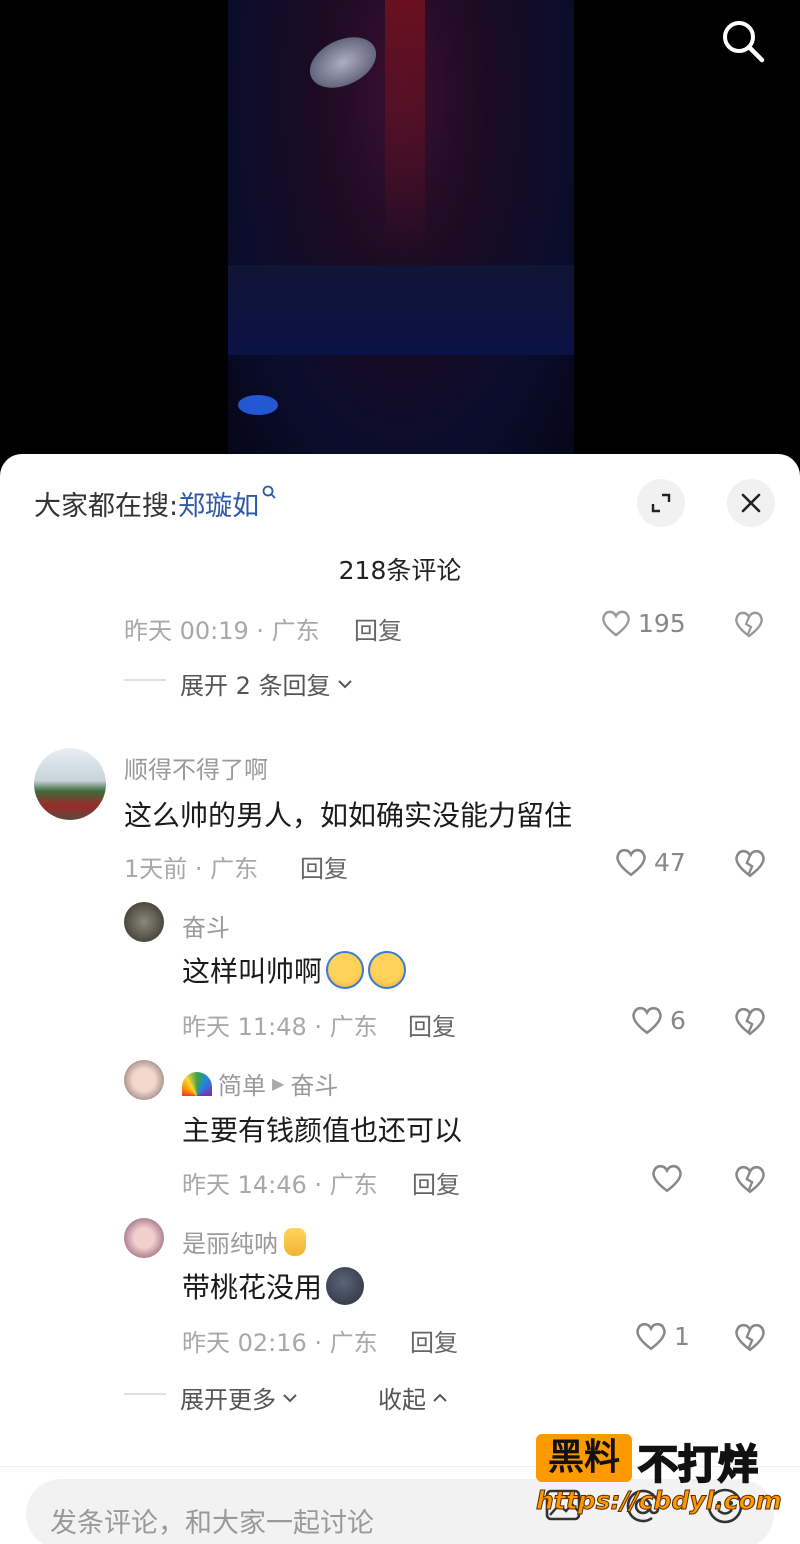 The image size is (800, 1544). What do you see at coordinates (255, 686) in the screenshot?
I see `expand-replies-label: 展开 2 条回复` at bounding box center [255, 686].